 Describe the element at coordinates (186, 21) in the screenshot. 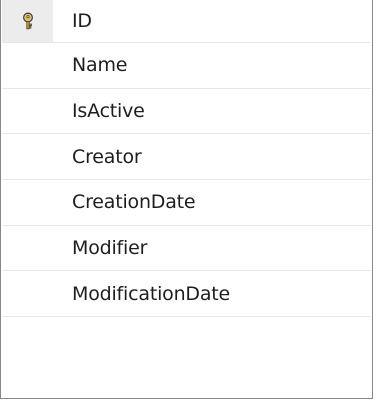

I see `table-row: ID` at that location.